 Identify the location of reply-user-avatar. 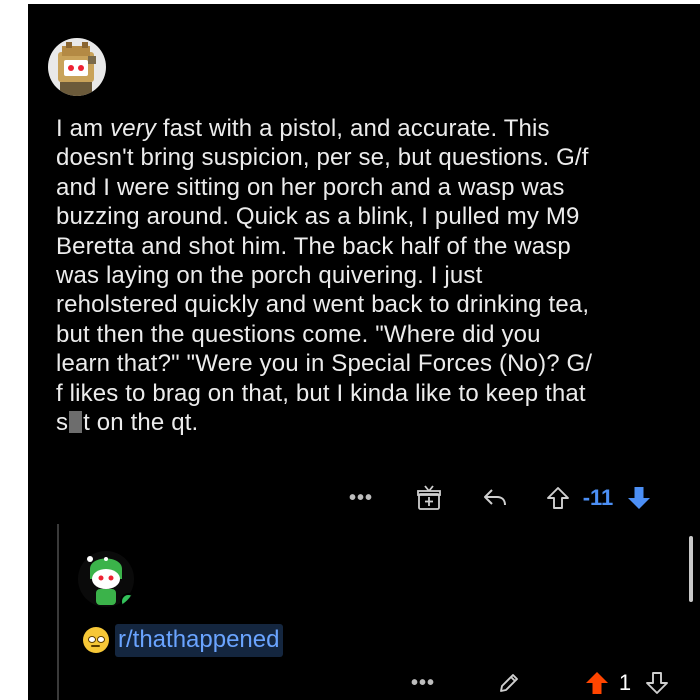
(106, 579).